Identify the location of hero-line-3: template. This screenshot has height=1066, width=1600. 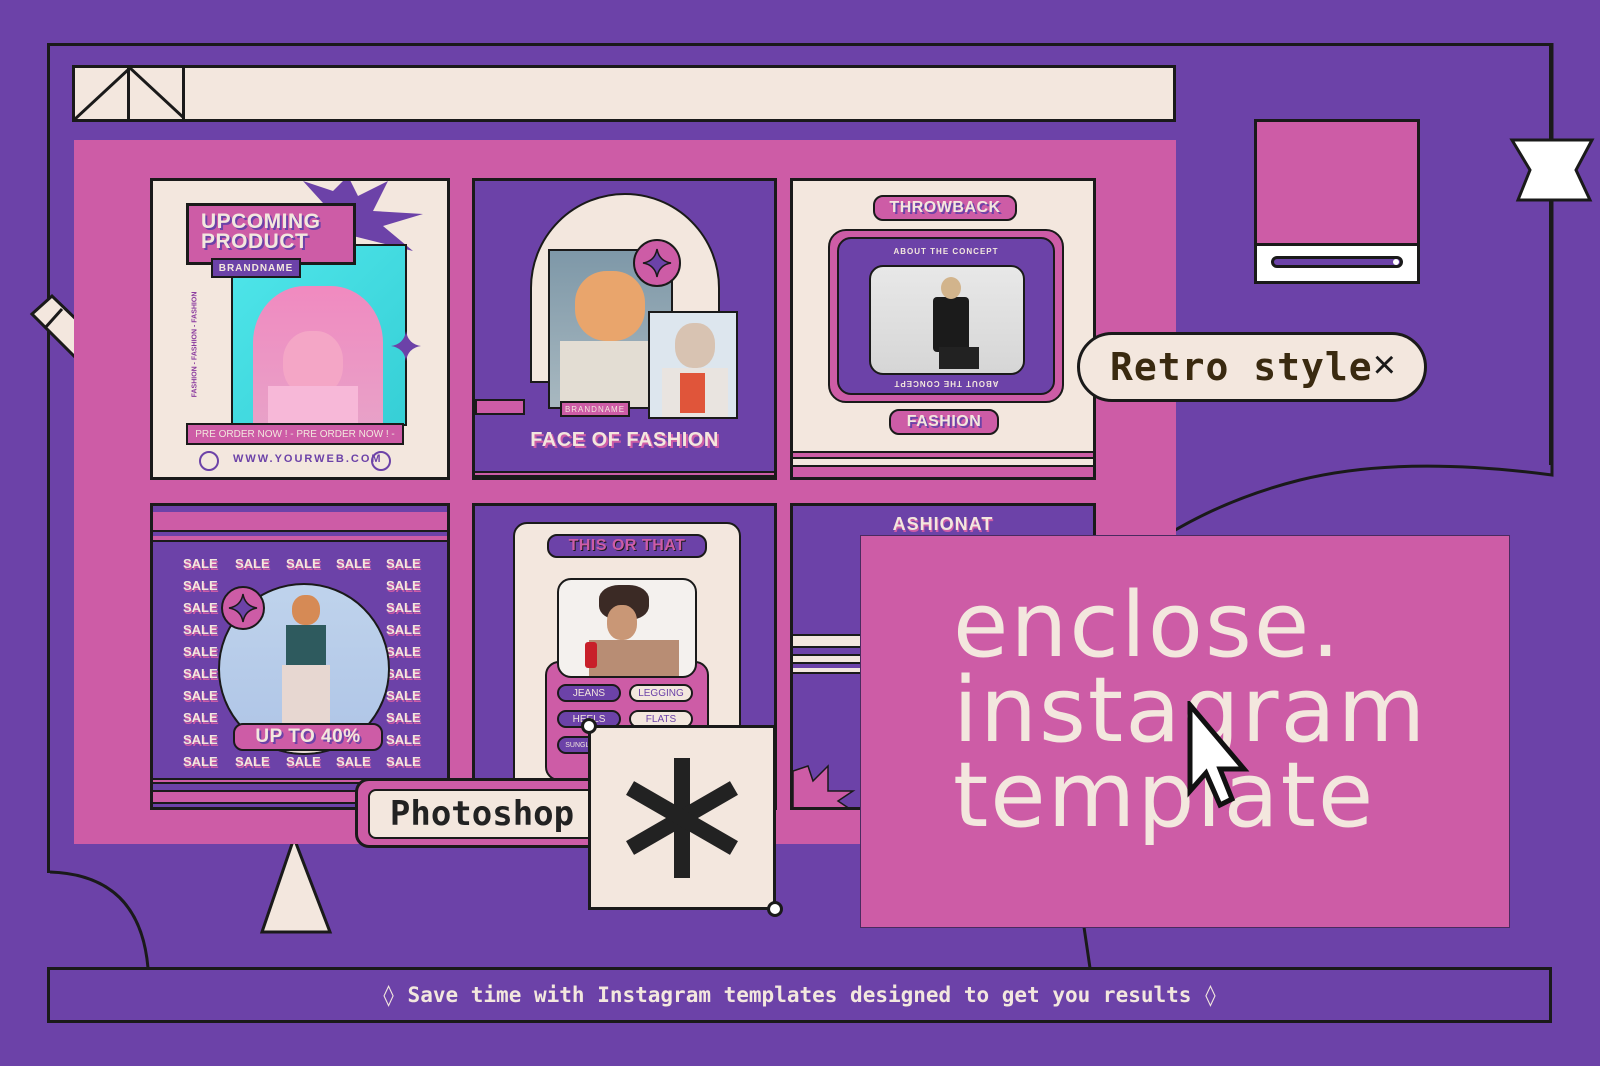
(1164, 795).